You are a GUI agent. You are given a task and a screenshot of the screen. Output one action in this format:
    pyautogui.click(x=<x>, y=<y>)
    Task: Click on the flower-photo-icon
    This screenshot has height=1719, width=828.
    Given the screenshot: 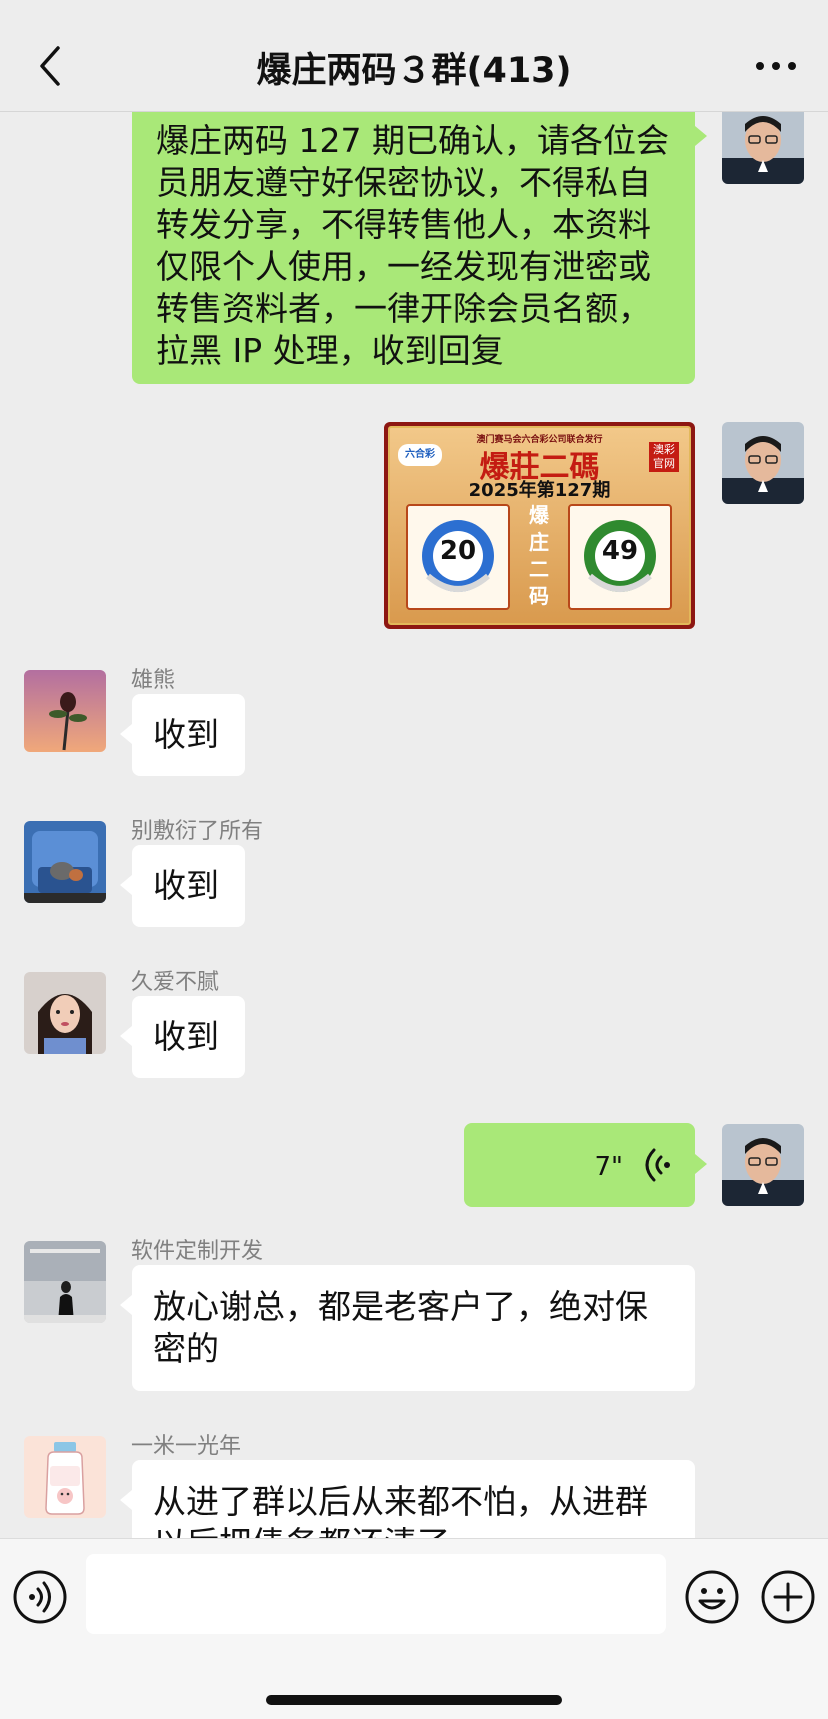 What is the action you would take?
    pyautogui.click(x=65, y=711)
    